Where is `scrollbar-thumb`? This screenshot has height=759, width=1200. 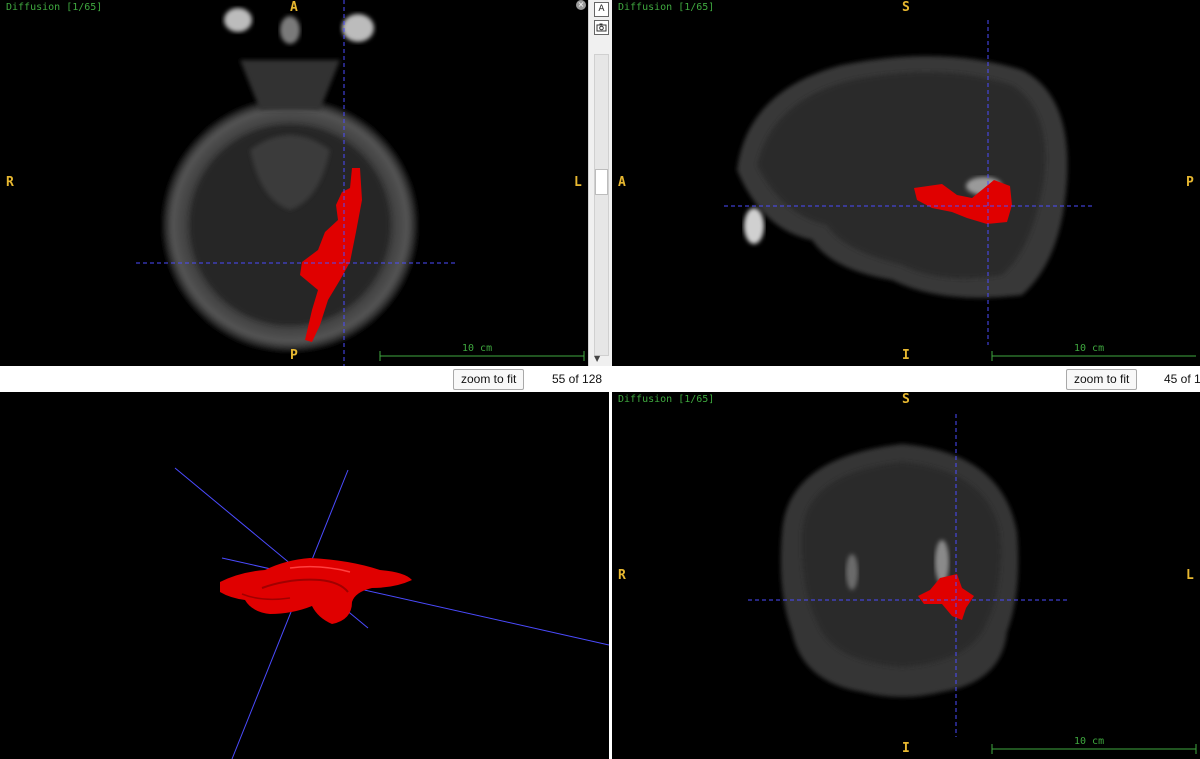 scrollbar-thumb is located at coordinates (601, 182).